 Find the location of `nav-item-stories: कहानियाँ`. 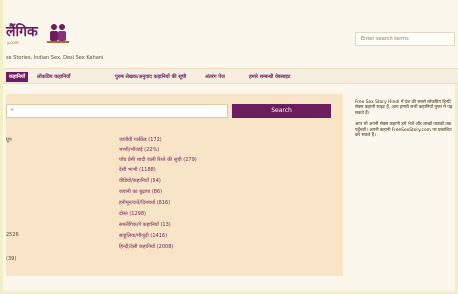

nav-item-stories: कहानियाँ is located at coordinates (17, 77).